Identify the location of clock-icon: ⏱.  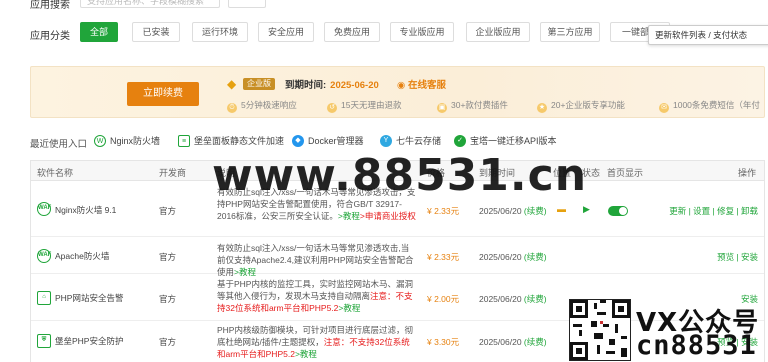
(232, 108).